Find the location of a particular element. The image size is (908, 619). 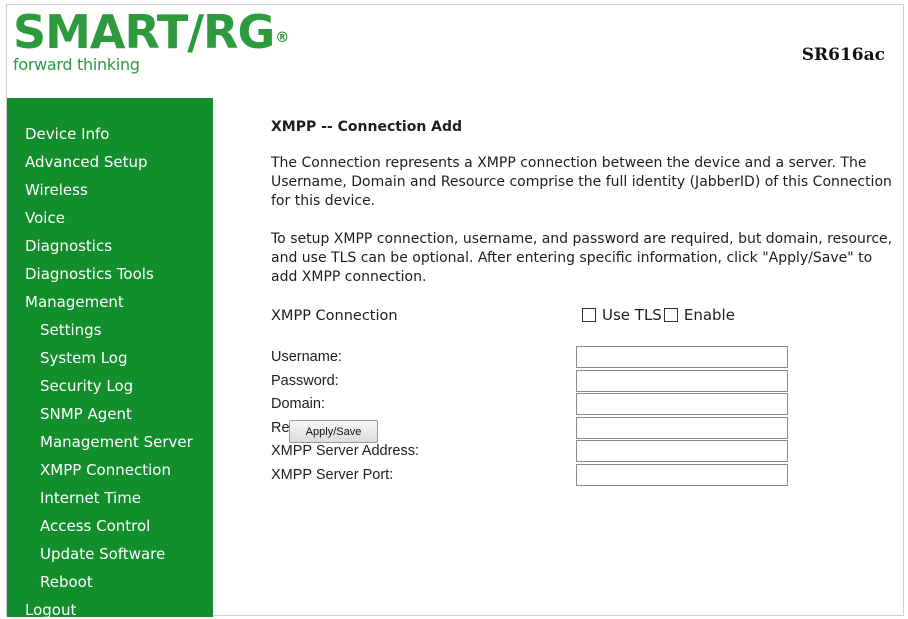

form-row-domain: Domain: is located at coordinates (586, 405).